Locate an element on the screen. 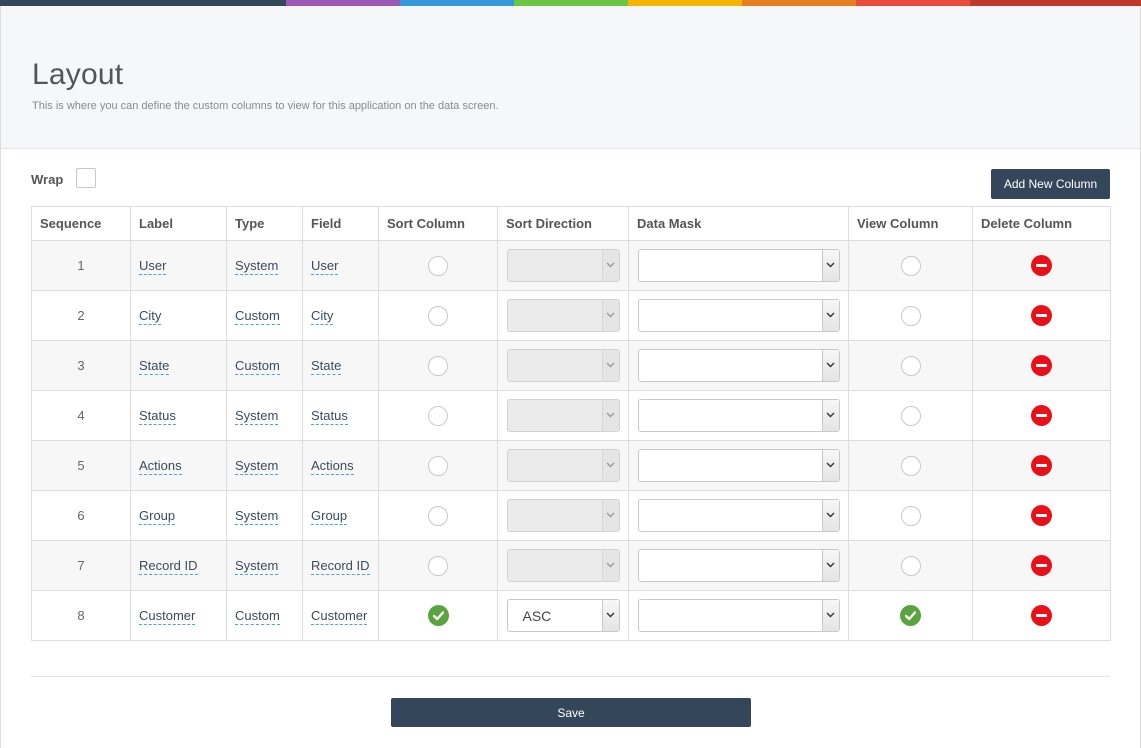 This screenshot has width=1141, height=748. save-button: Save is located at coordinates (571, 712).